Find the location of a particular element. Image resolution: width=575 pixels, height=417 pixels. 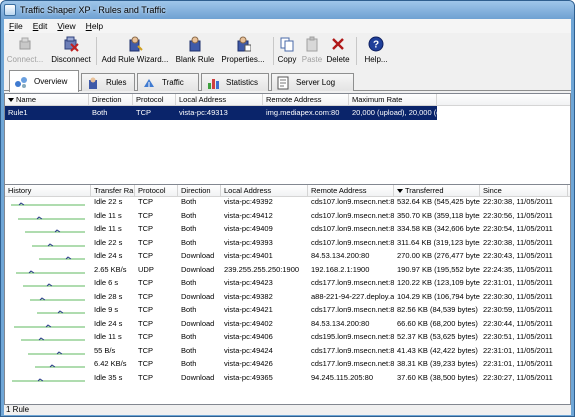

copy-icon is located at coordinates (287, 44).